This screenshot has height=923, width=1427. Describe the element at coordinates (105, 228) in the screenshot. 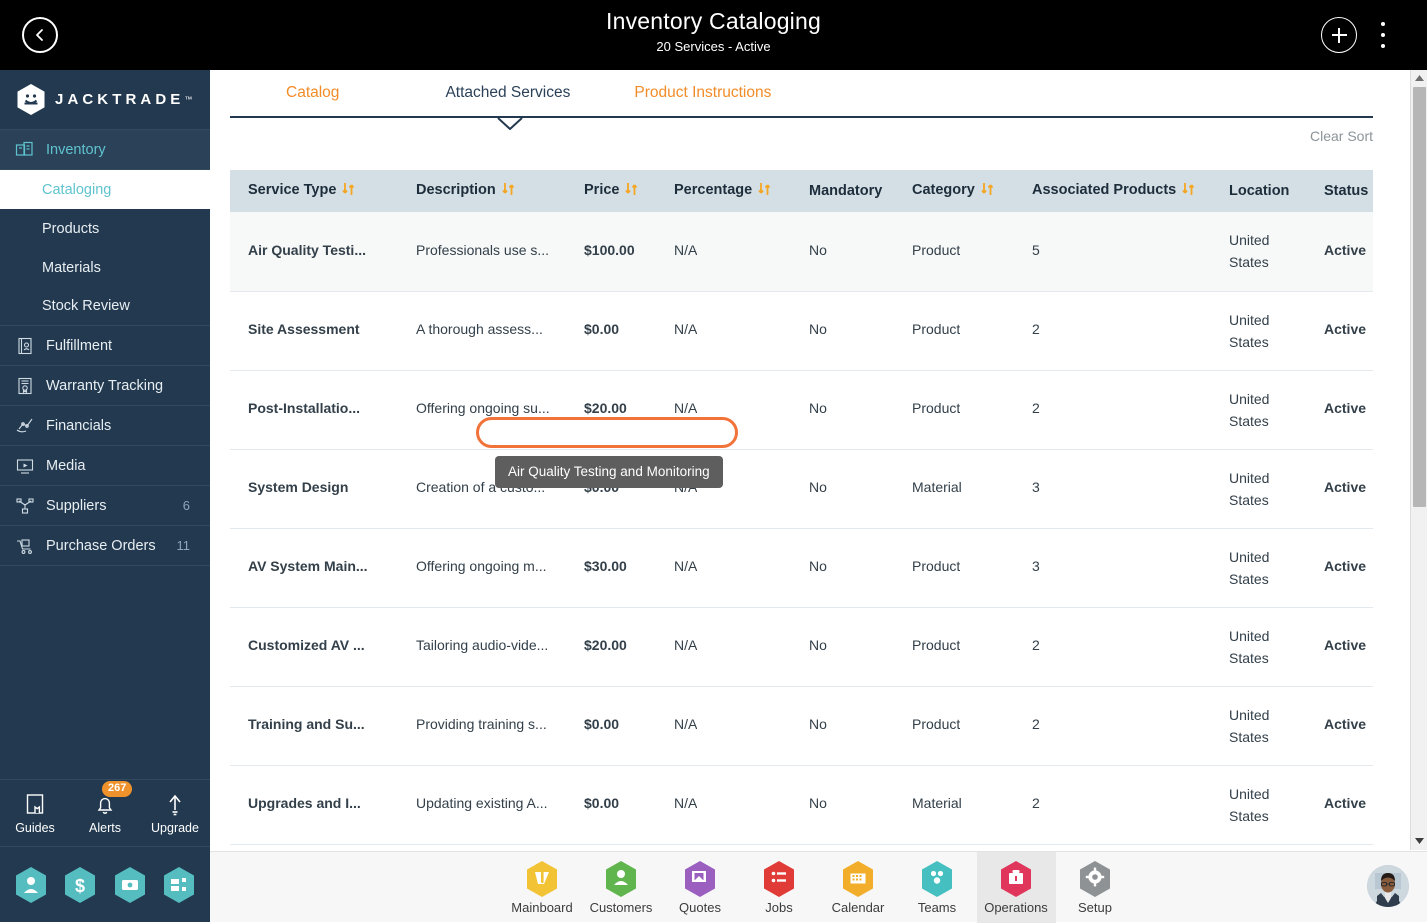

I see `sidebar-subitem-products: Products` at that location.